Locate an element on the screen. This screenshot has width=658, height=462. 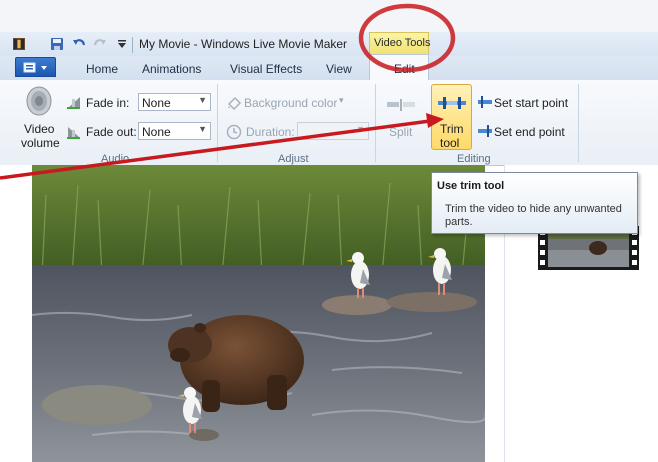
annotation-arrowhead is located at coordinates (435, 120).